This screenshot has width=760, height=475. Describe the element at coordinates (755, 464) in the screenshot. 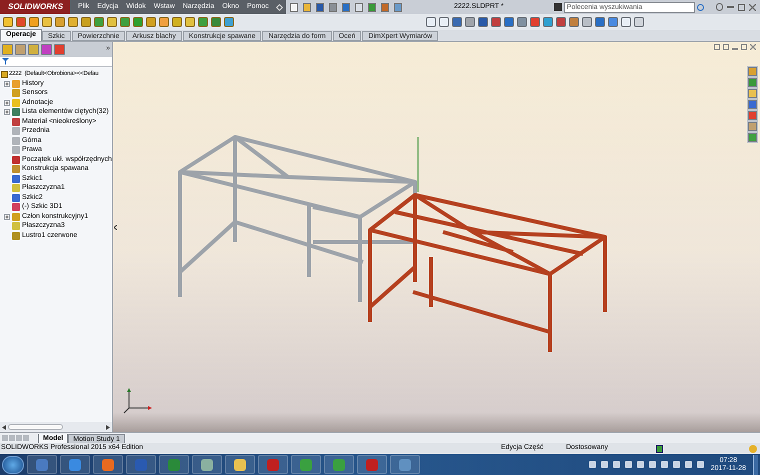

I see `show-desktop-button` at that location.